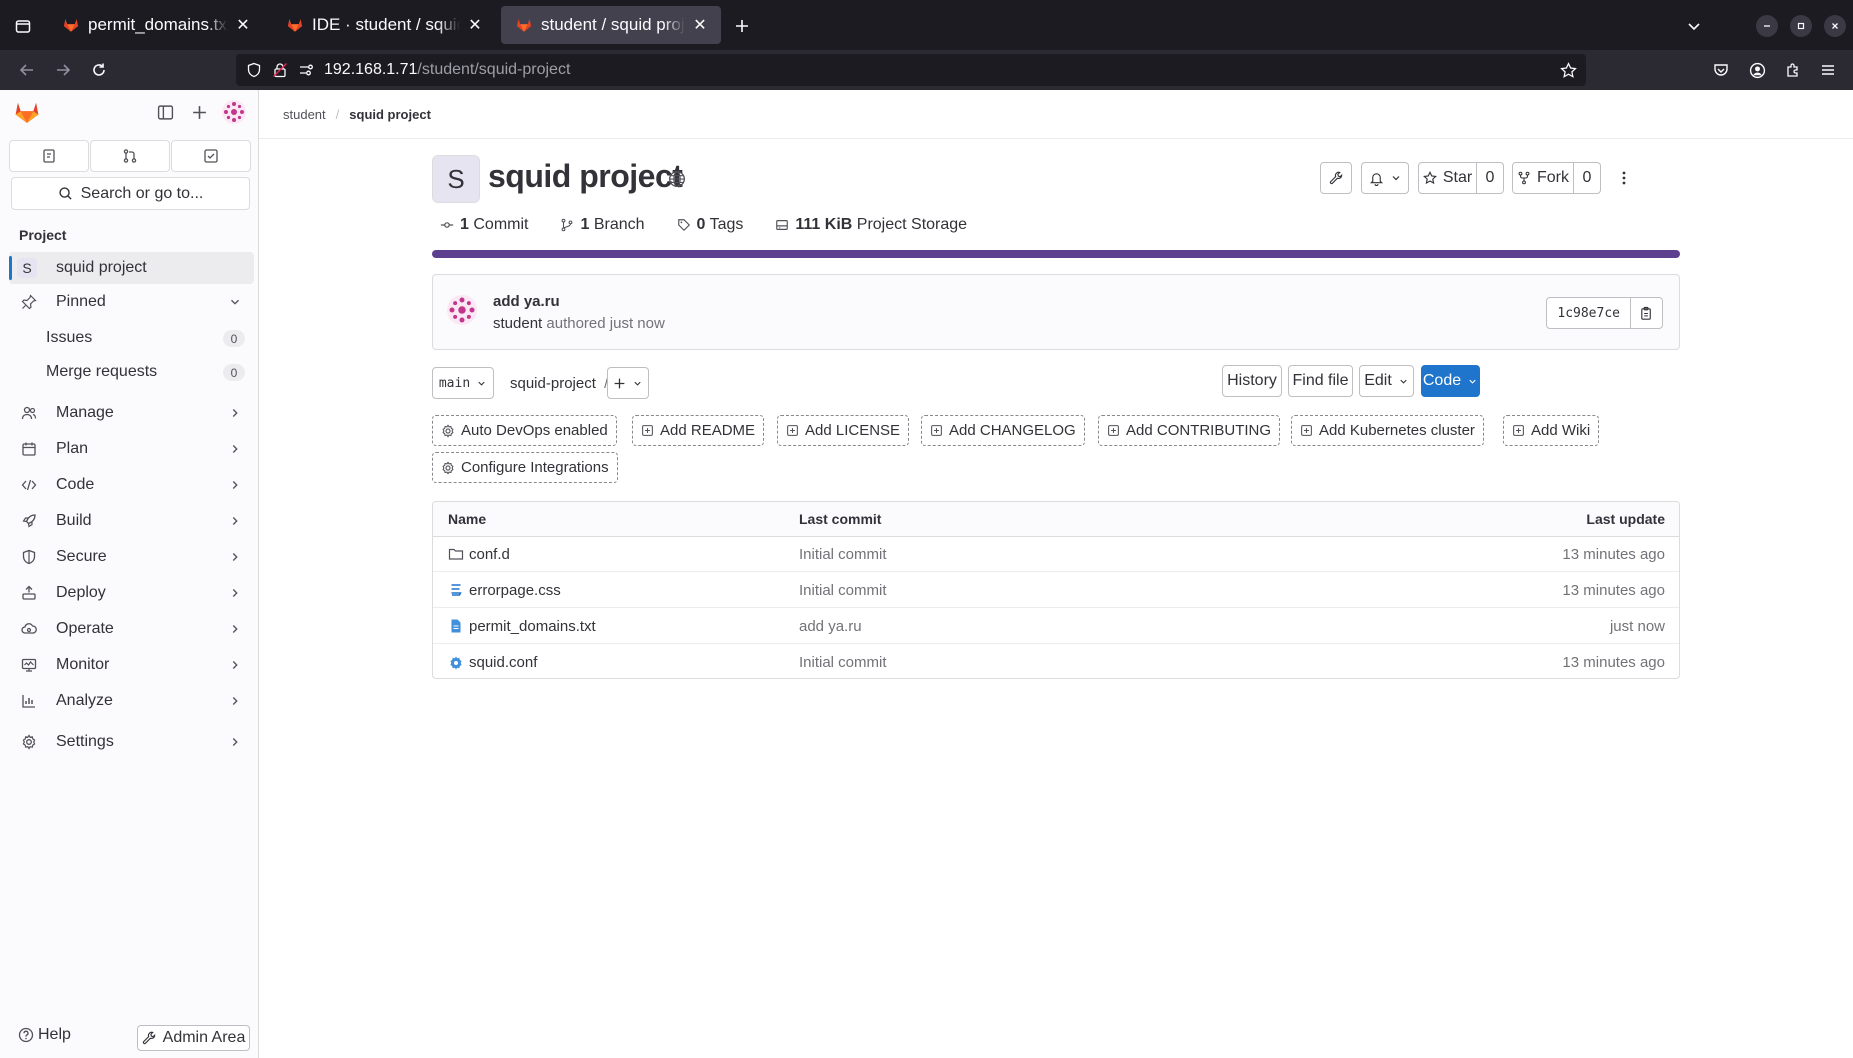 The image size is (1853, 1058). What do you see at coordinates (1376, 179) in the screenshot?
I see `bell-icon` at bounding box center [1376, 179].